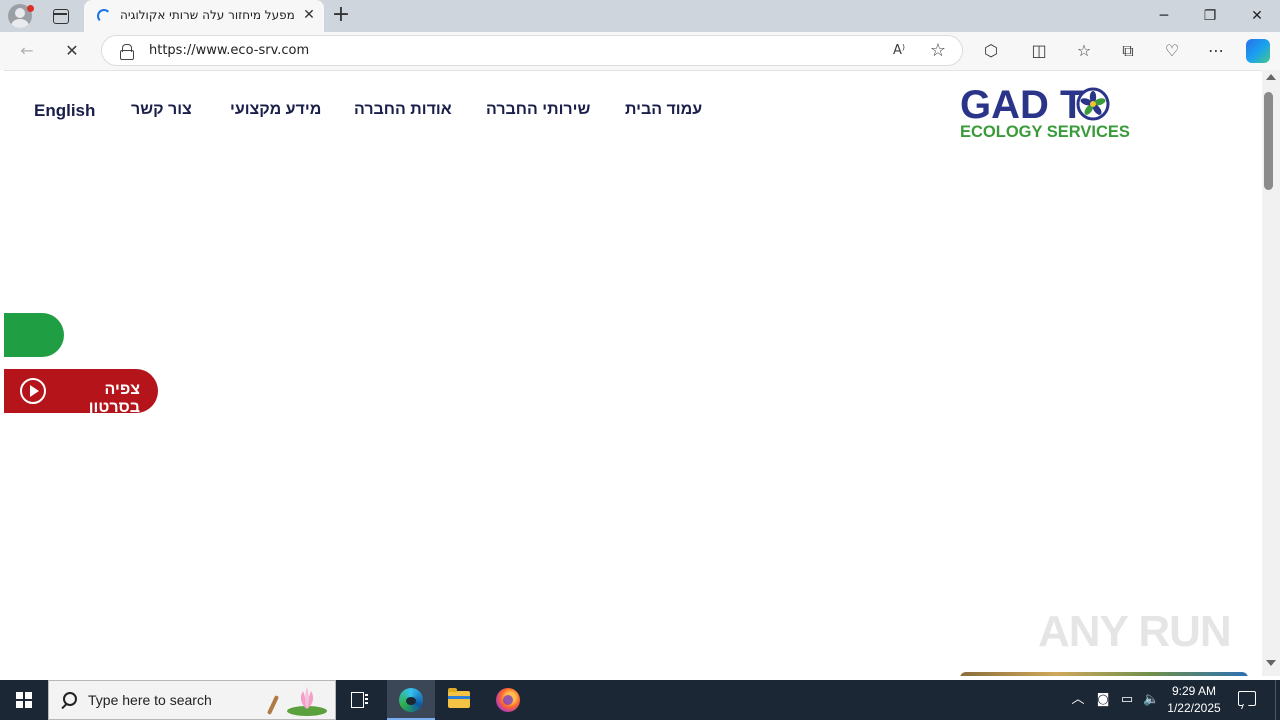 The width and height of the screenshot is (1280, 720). I want to click on active-tab: מפעל מיחזור עלה שרותי אקולוגיה ✕, so click(204, 16).